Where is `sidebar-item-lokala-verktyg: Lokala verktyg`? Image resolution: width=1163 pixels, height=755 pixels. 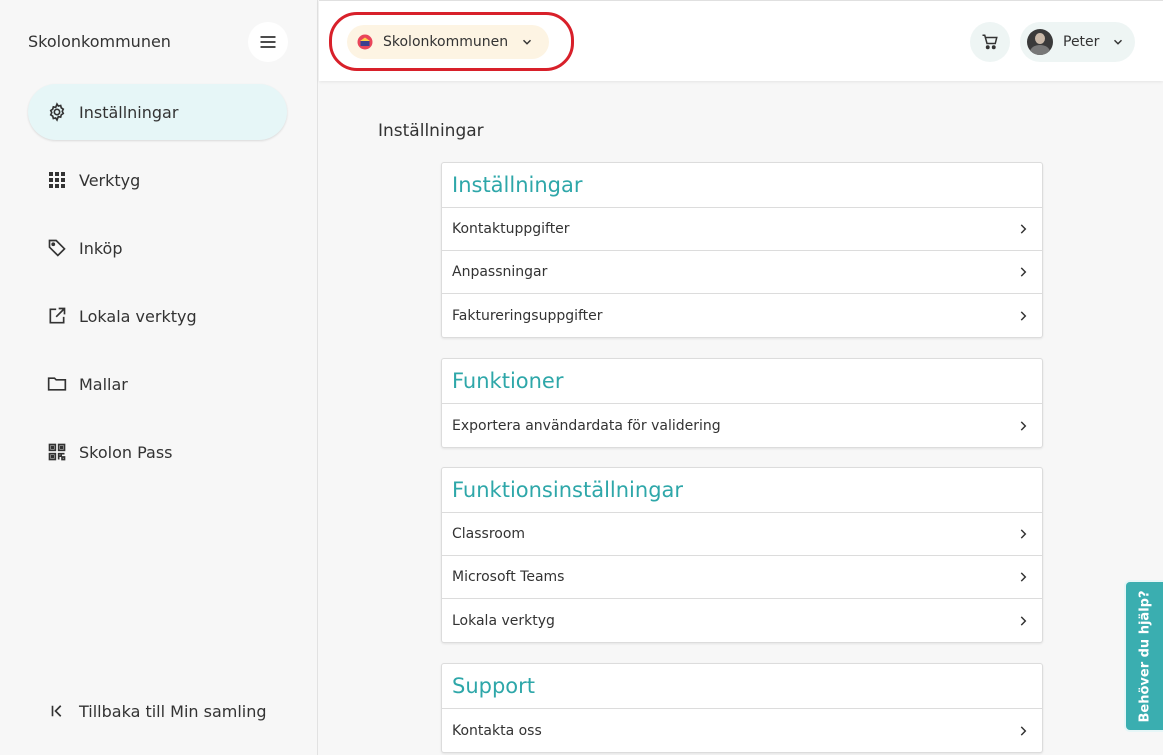
sidebar-item-lokala-verktyg: Lokala verktyg is located at coordinates (157, 316).